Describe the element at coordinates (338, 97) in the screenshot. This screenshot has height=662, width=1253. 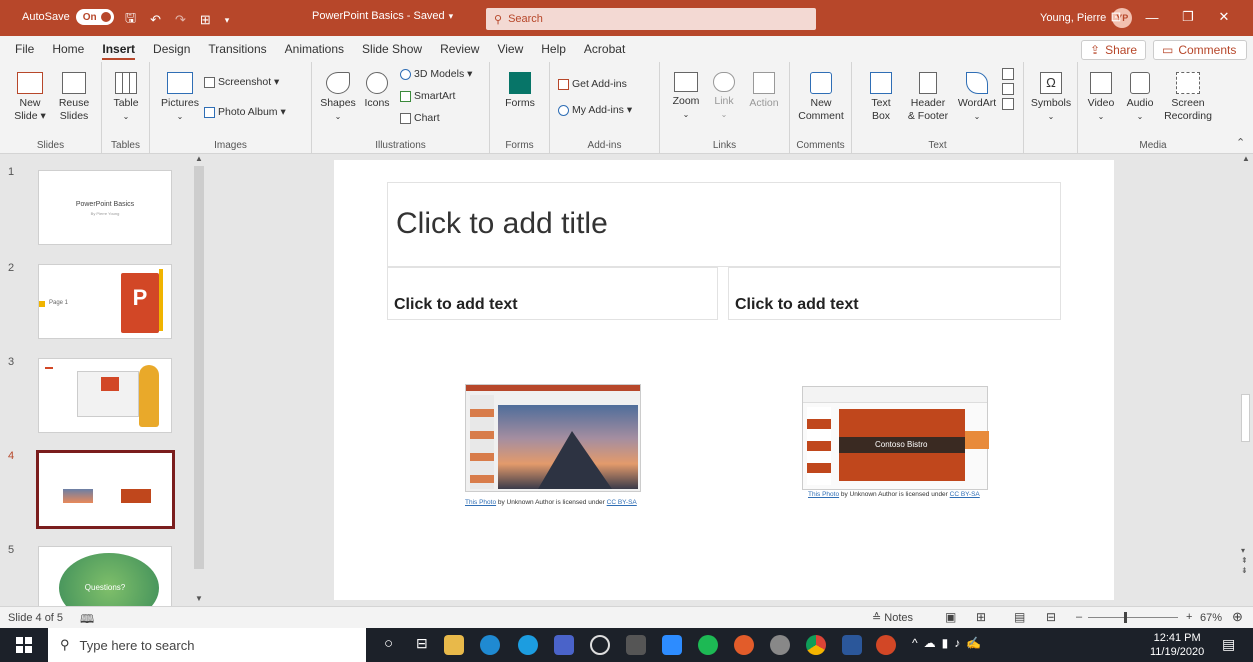
I see `shapes-button: Shapes ⌄` at that location.